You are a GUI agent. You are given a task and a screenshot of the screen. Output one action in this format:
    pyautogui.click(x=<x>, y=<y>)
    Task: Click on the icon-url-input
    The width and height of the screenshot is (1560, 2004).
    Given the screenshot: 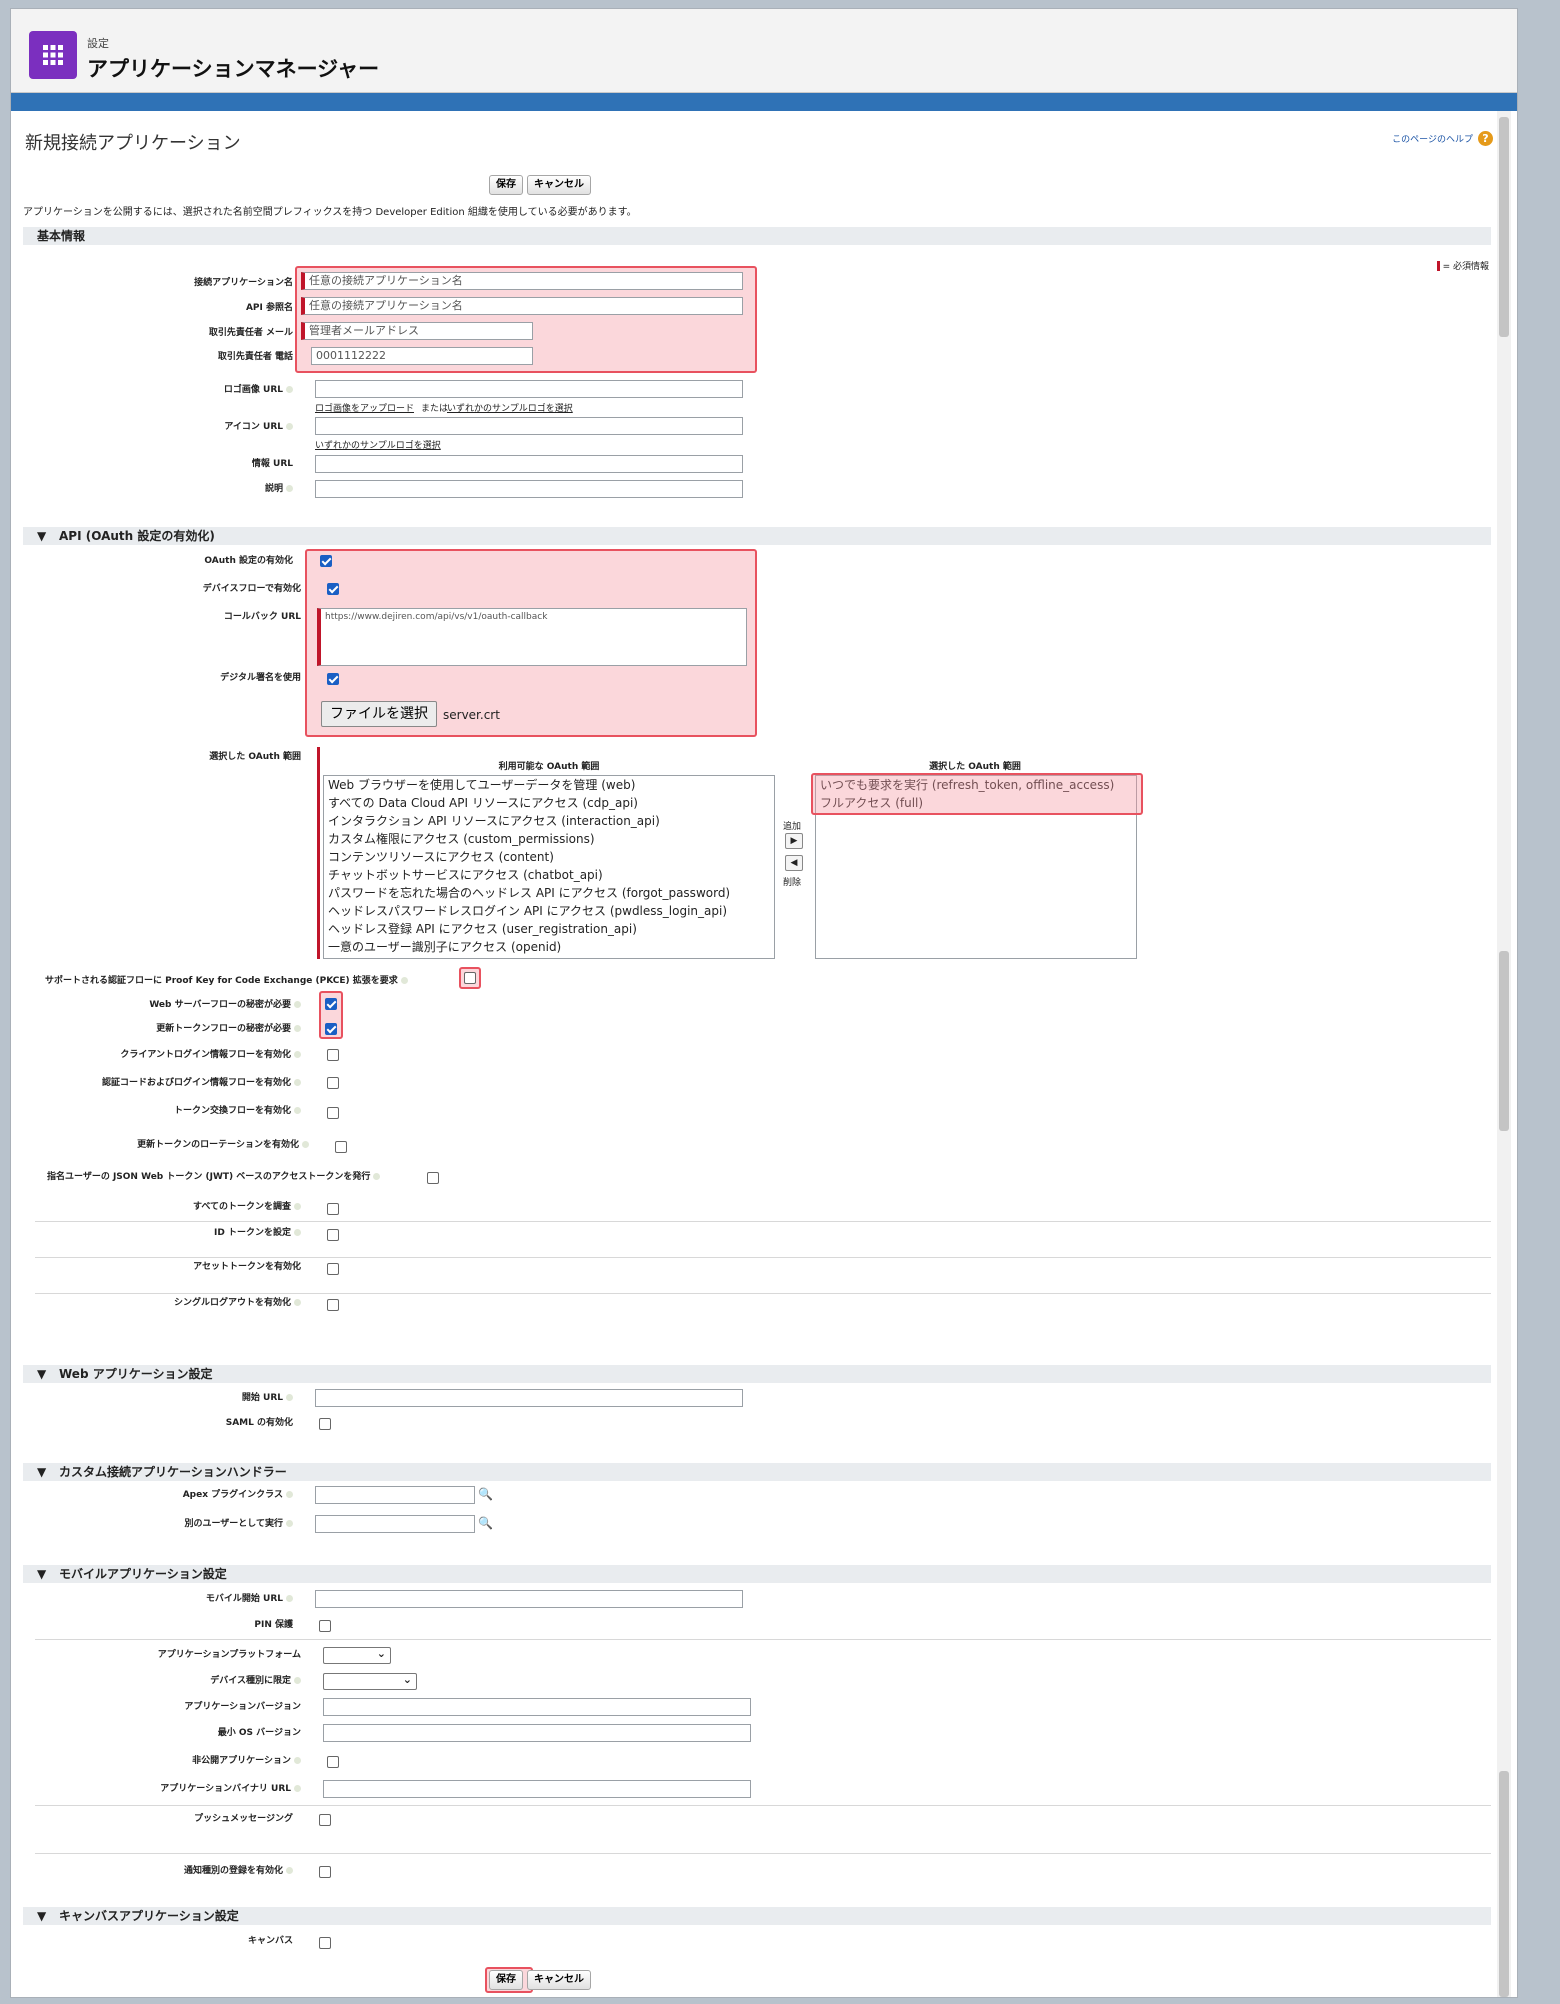 What is the action you would take?
    pyautogui.click(x=529, y=426)
    